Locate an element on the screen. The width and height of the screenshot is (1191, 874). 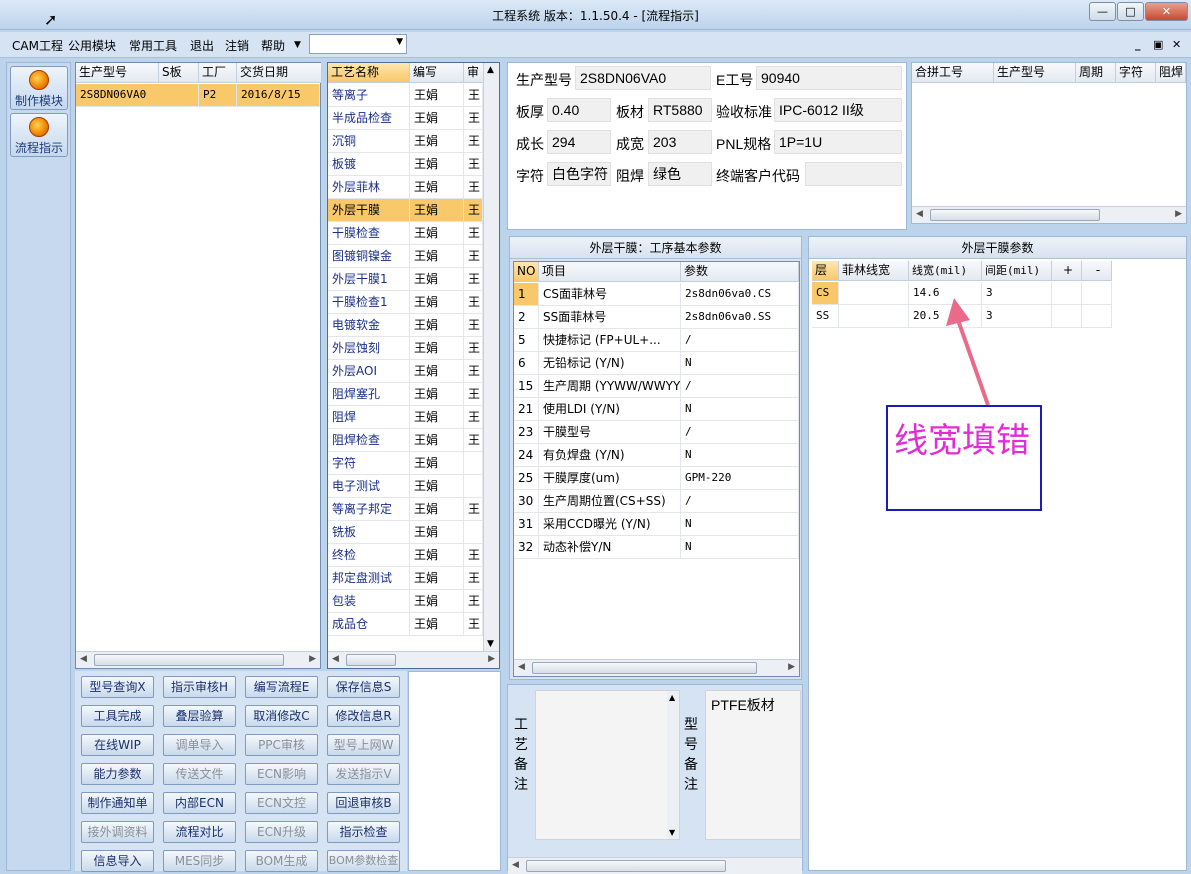
orders-header-delivery: 交货日期 is located at coordinates (279, 73).